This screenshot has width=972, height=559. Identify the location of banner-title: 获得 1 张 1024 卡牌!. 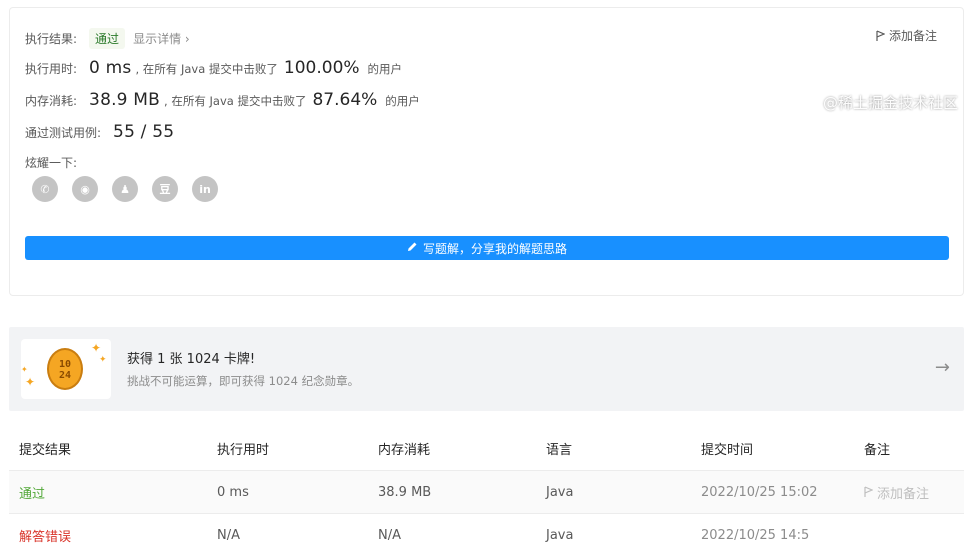
(191, 359).